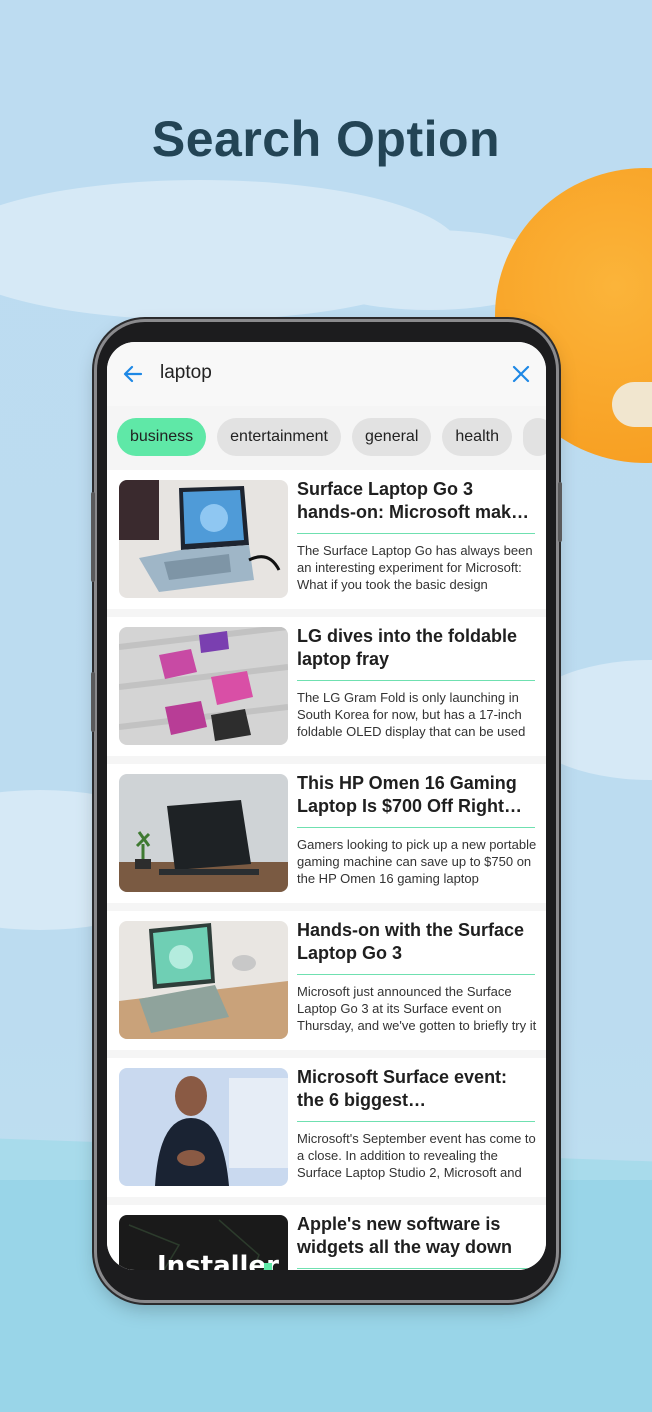 This screenshot has width=652, height=1412. What do you see at coordinates (186, 373) in the screenshot?
I see `search-input: laptop` at bounding box center [186, 373].